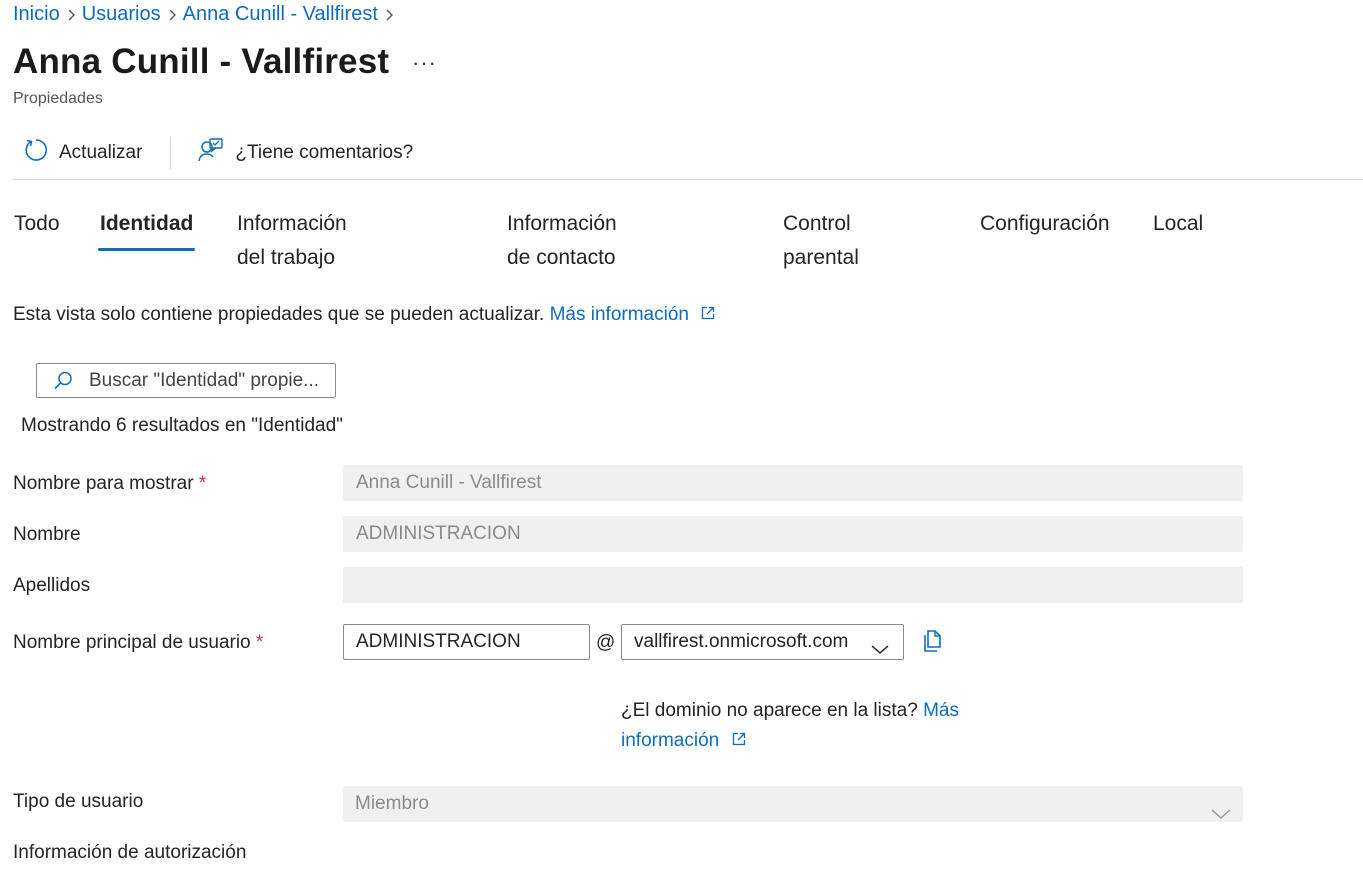 This screenshot has height=889, width=1363. I want to click on tab-todo: Todo, so click(37, 229).